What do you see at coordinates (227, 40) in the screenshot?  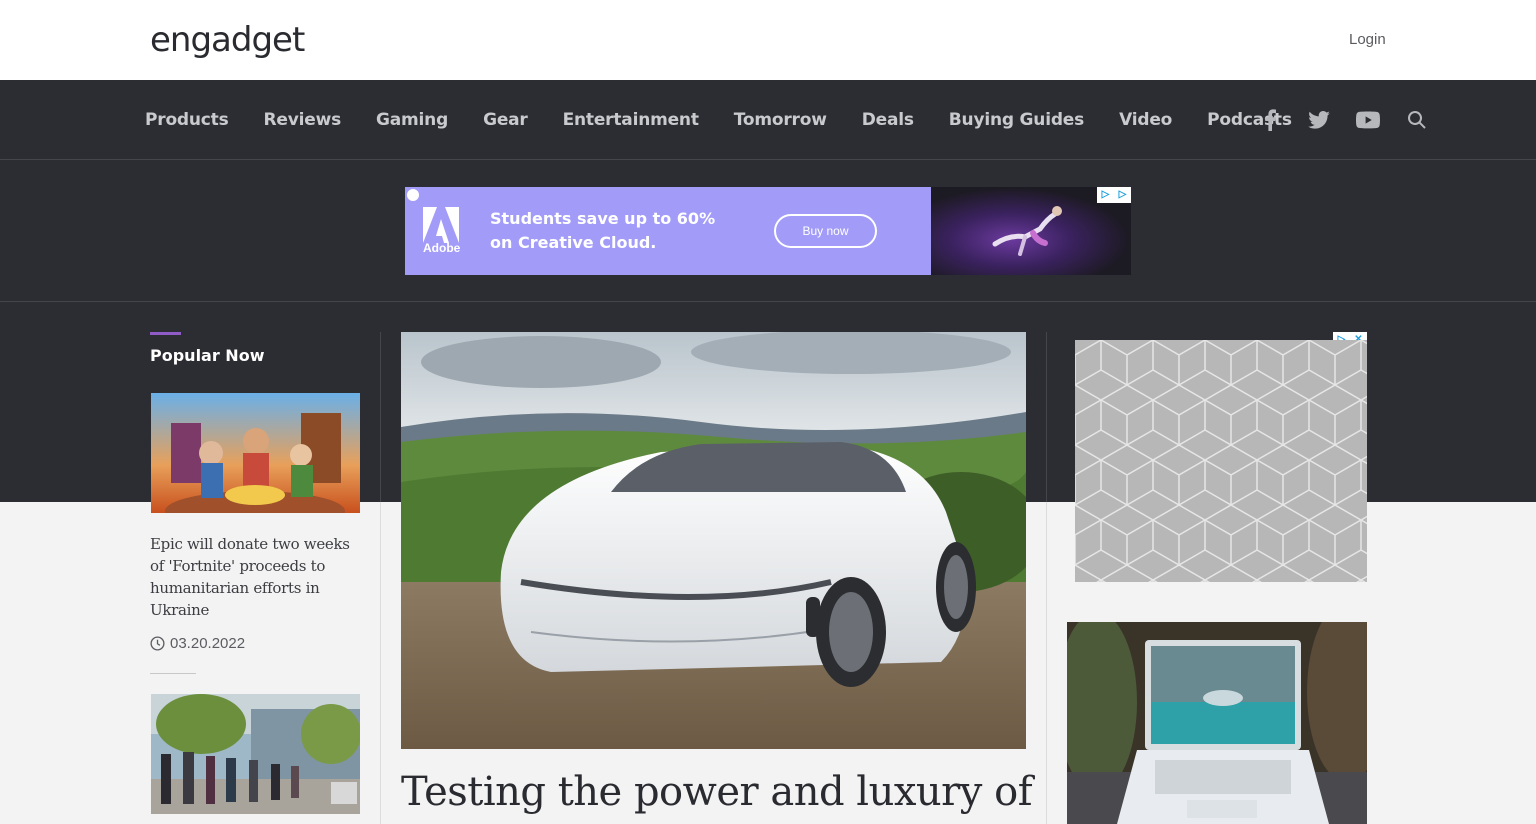 I see `engadget-logo: engadget` at bounding box center [227, 40].